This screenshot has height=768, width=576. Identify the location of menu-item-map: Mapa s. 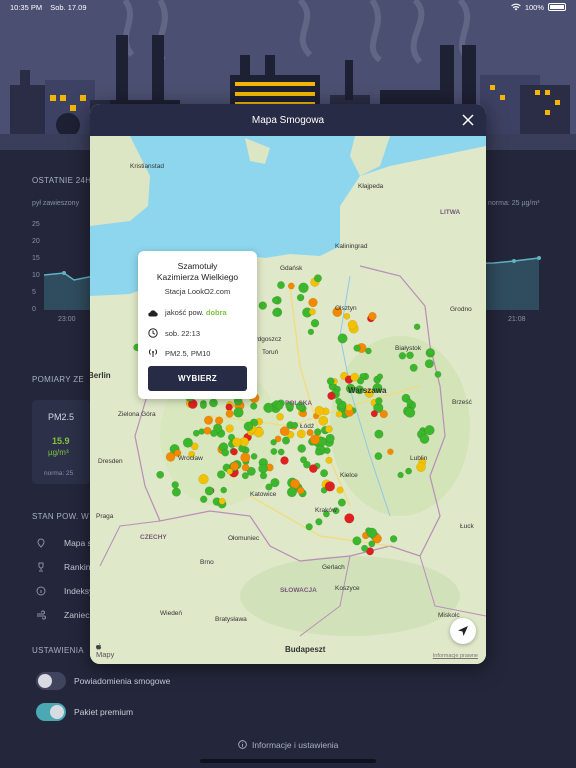
(64, 543).